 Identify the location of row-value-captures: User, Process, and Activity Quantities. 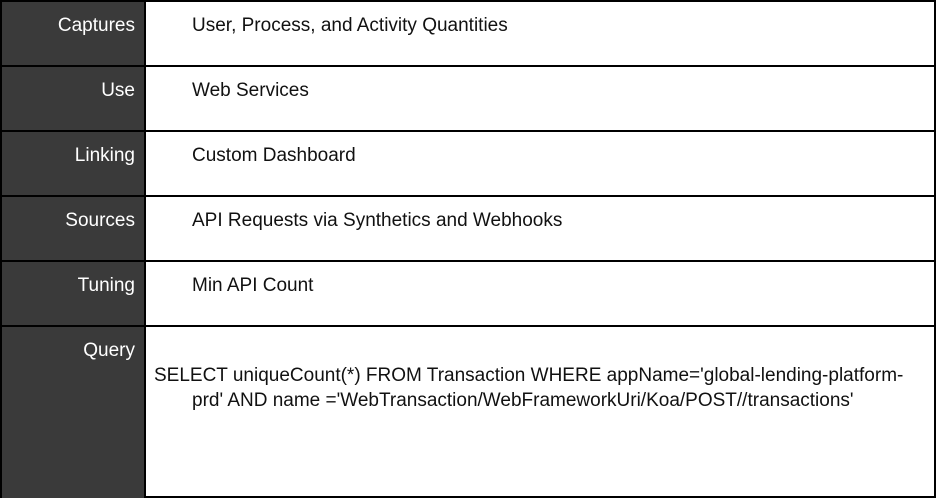
(350, 25).